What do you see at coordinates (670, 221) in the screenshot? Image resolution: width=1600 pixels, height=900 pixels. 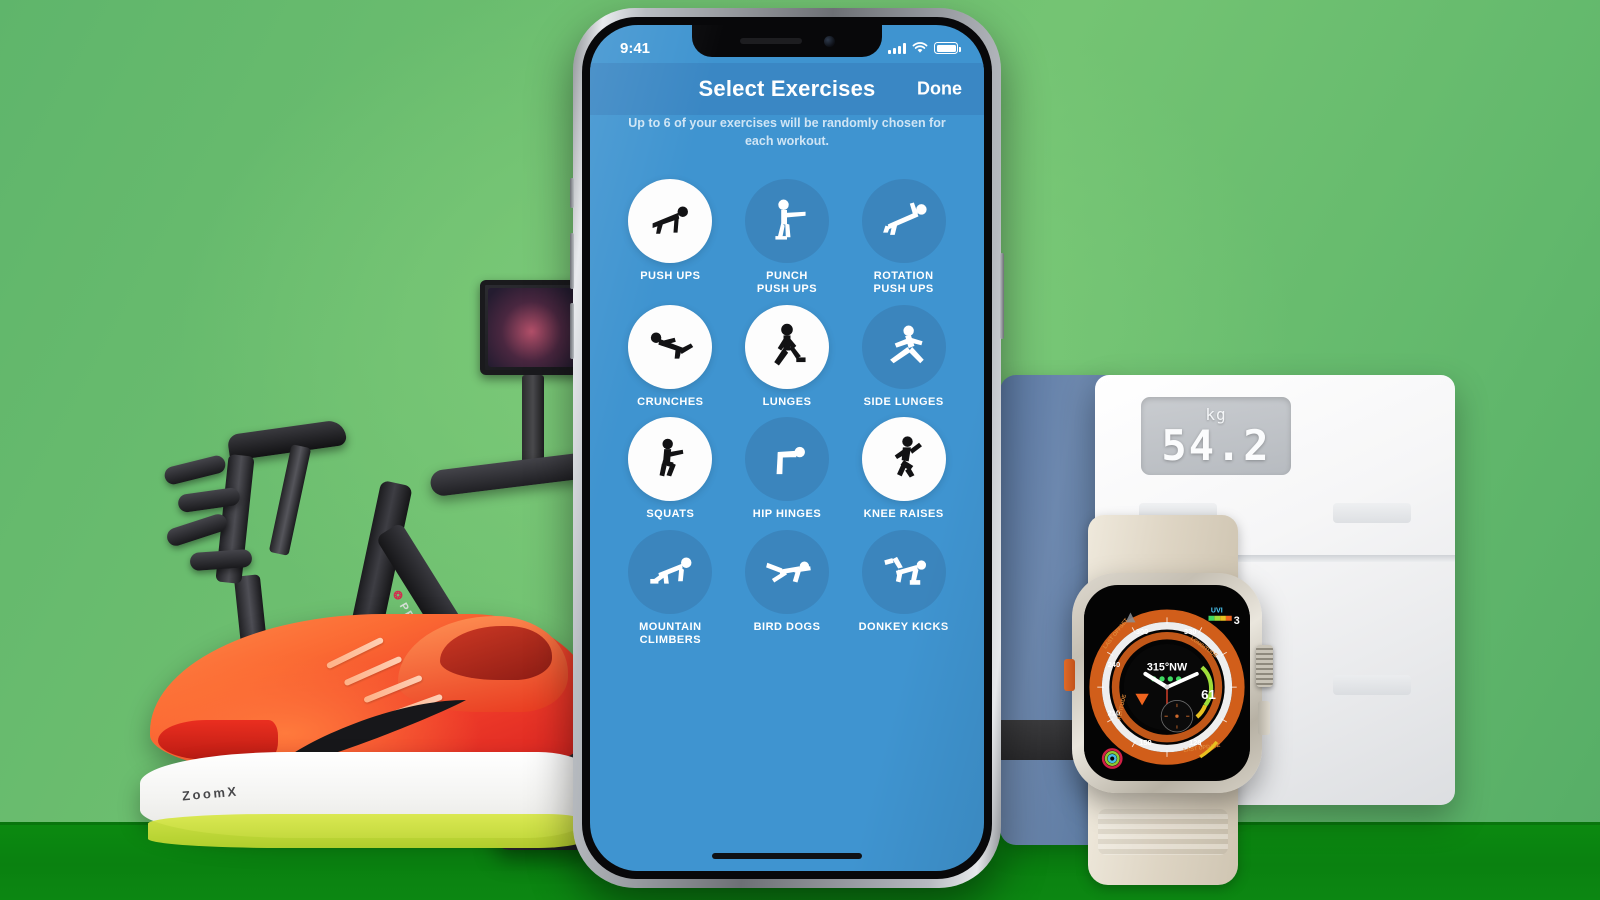 I see `push-ups-icon` at bounding box center [670, 221].